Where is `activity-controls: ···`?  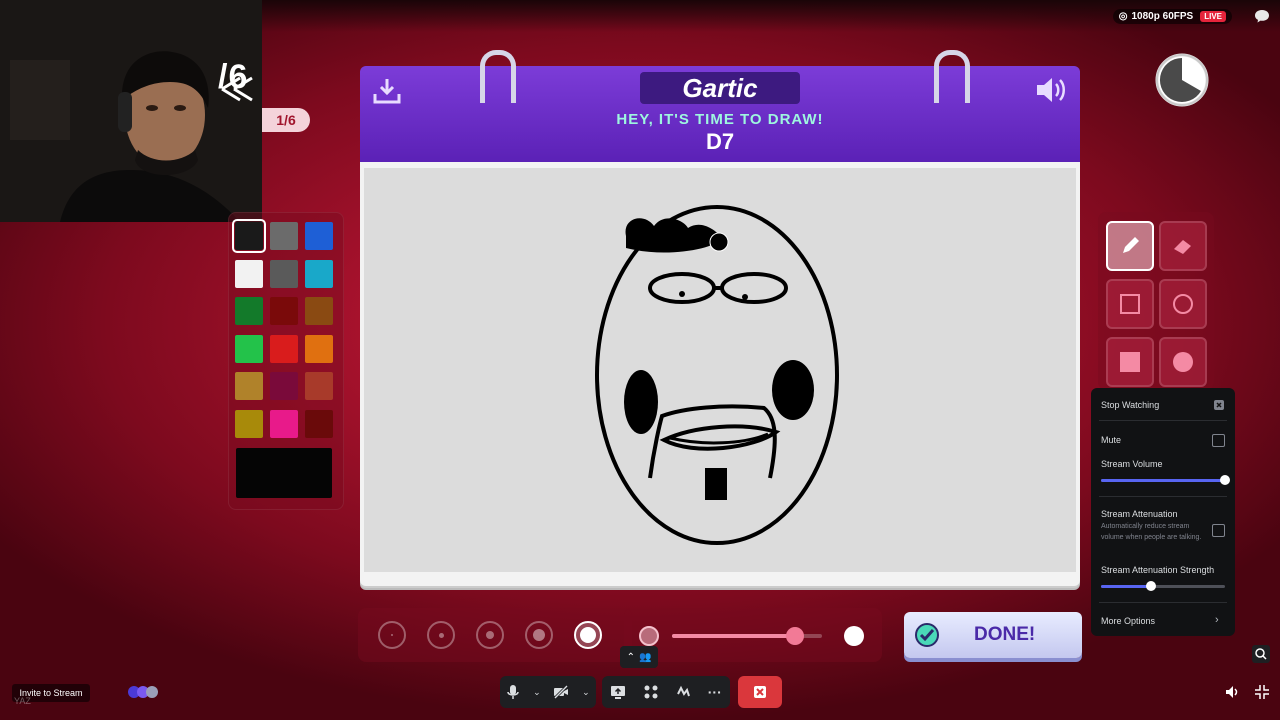
activity-controls: ··· is located at coordinates (666, 692).